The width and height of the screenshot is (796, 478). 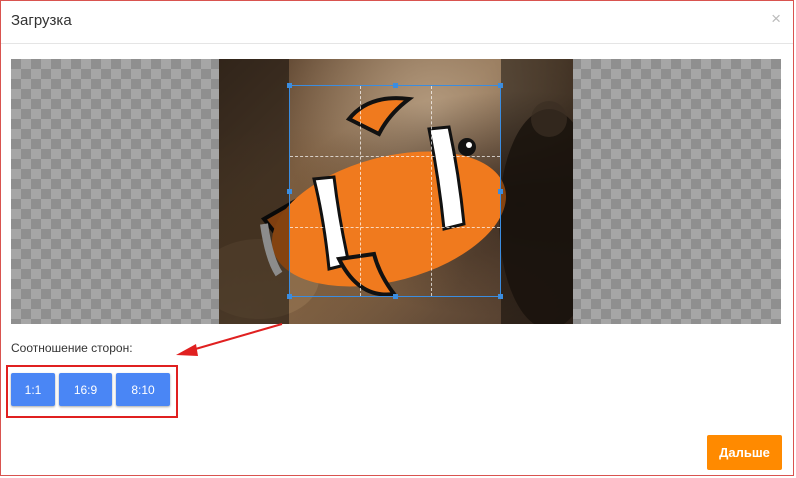 I want to click on crop-handle-mr, so click(x=500, y=191).